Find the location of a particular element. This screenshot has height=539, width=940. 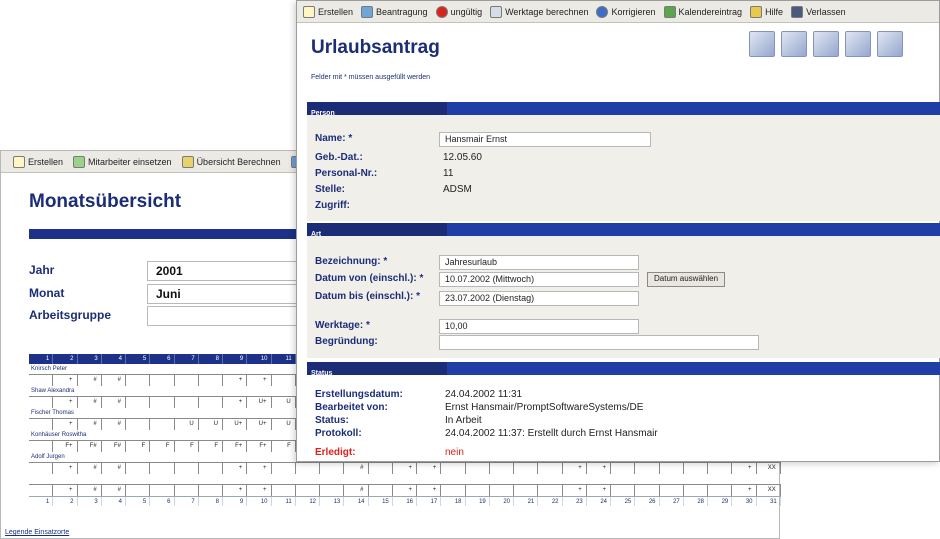

name-field: Hansmair Ernst is located at coordinates (545, 139).